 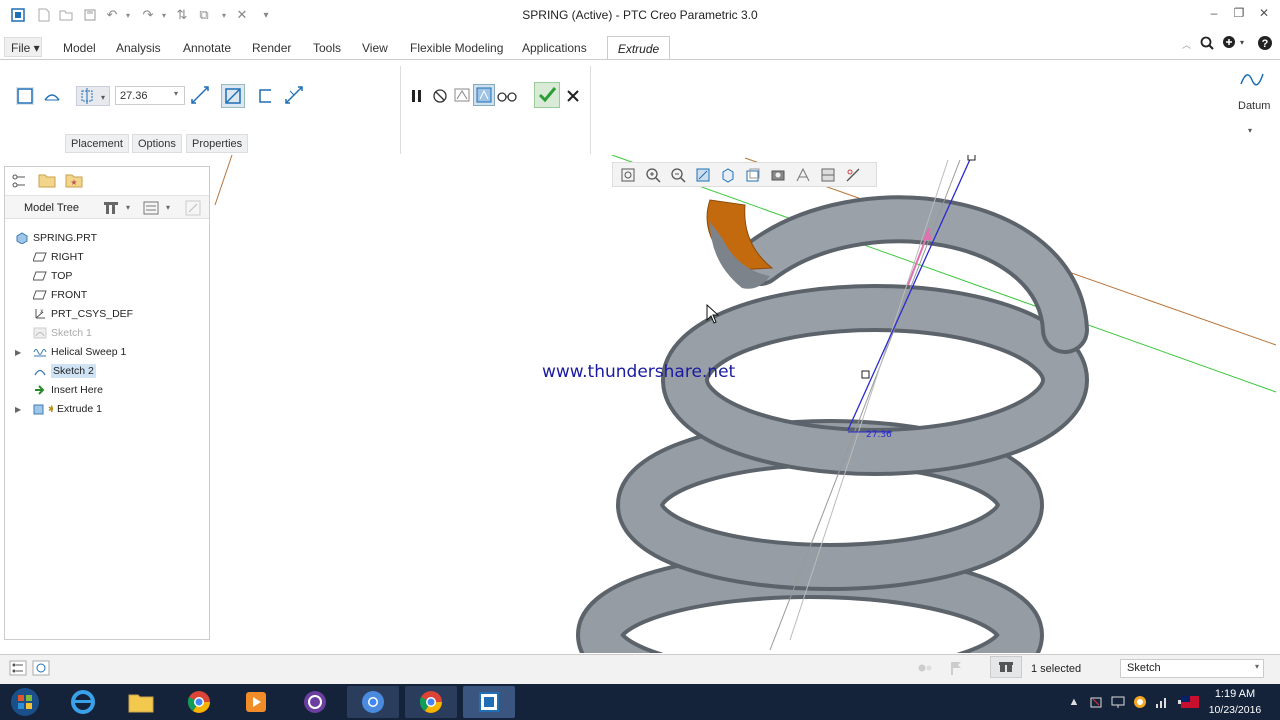 I want to click on app-chrome-blue-icon, so click(x=373, y=702).